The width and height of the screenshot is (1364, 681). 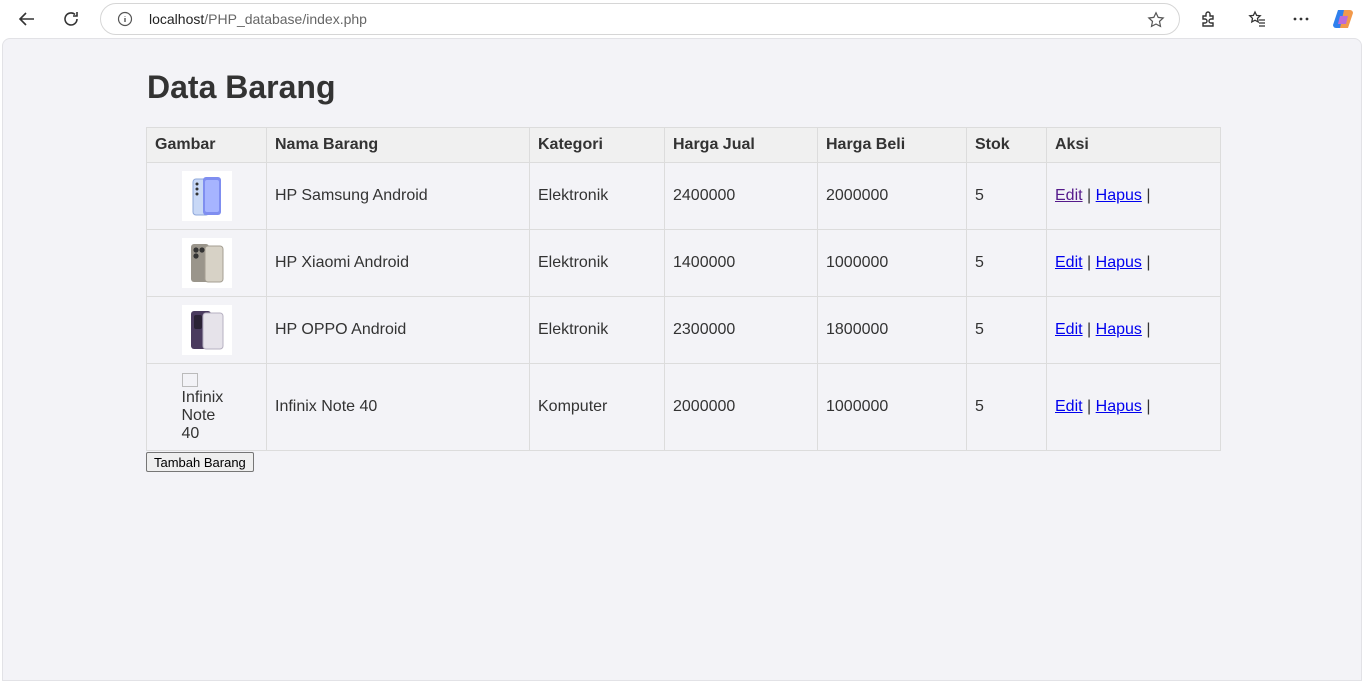 I want to click on back-arrow-icon, so click(x=27, y=19).